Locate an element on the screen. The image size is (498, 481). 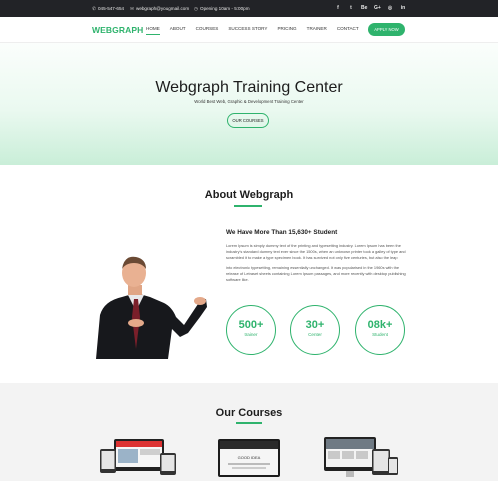
stat-center: 30+ Center is located at coordinates (315, 330).